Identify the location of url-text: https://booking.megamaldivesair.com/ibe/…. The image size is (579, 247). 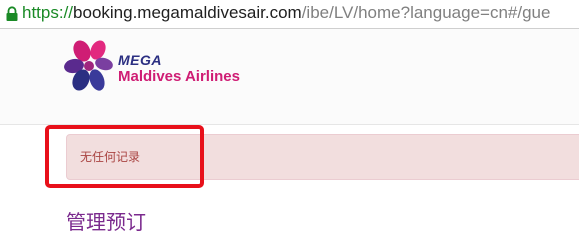
(286, 13).